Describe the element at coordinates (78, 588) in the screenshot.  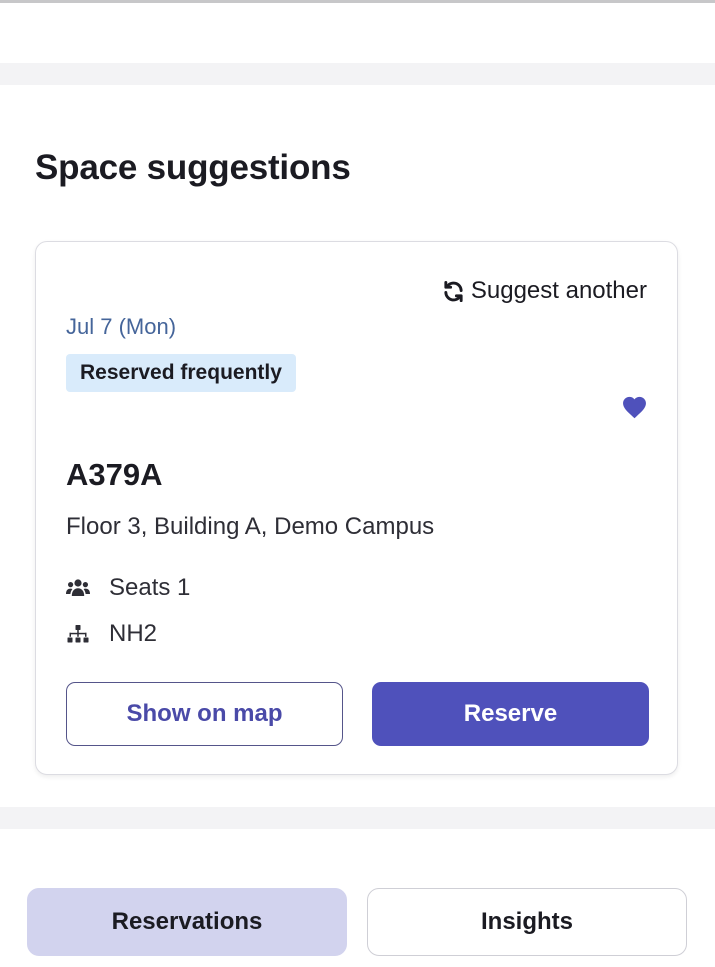
I see `users-icon` at that location.